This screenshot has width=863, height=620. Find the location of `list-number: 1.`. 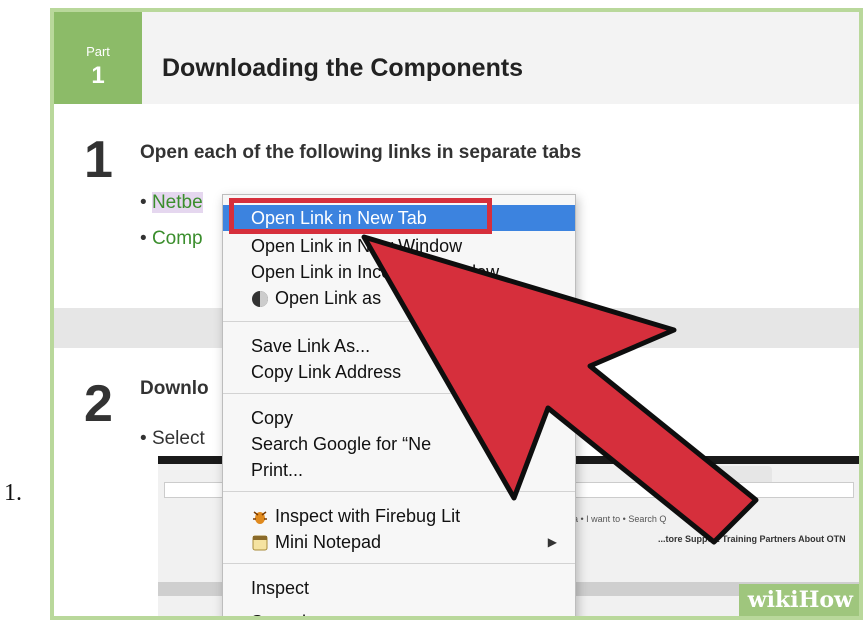

list-number: 1. is located at coordinates (13, 493).